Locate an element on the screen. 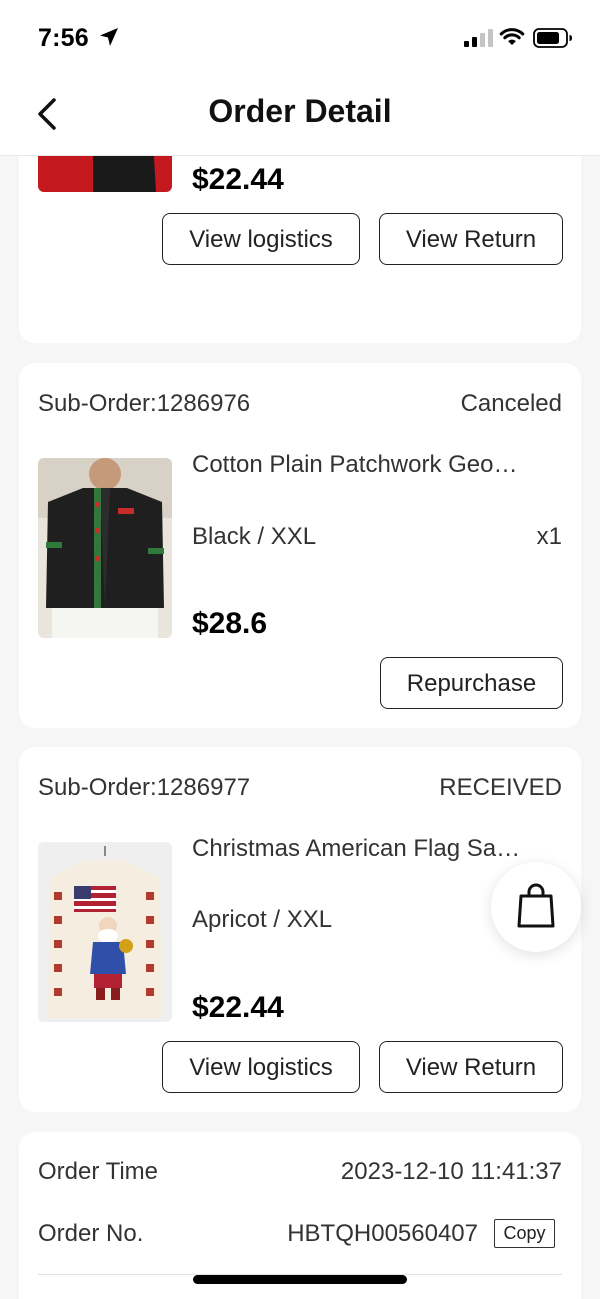 This screenshot has height=1299, width=600. order-time-value: 2023-12-10 11:41:37 is located at coordinates (451, 1171).